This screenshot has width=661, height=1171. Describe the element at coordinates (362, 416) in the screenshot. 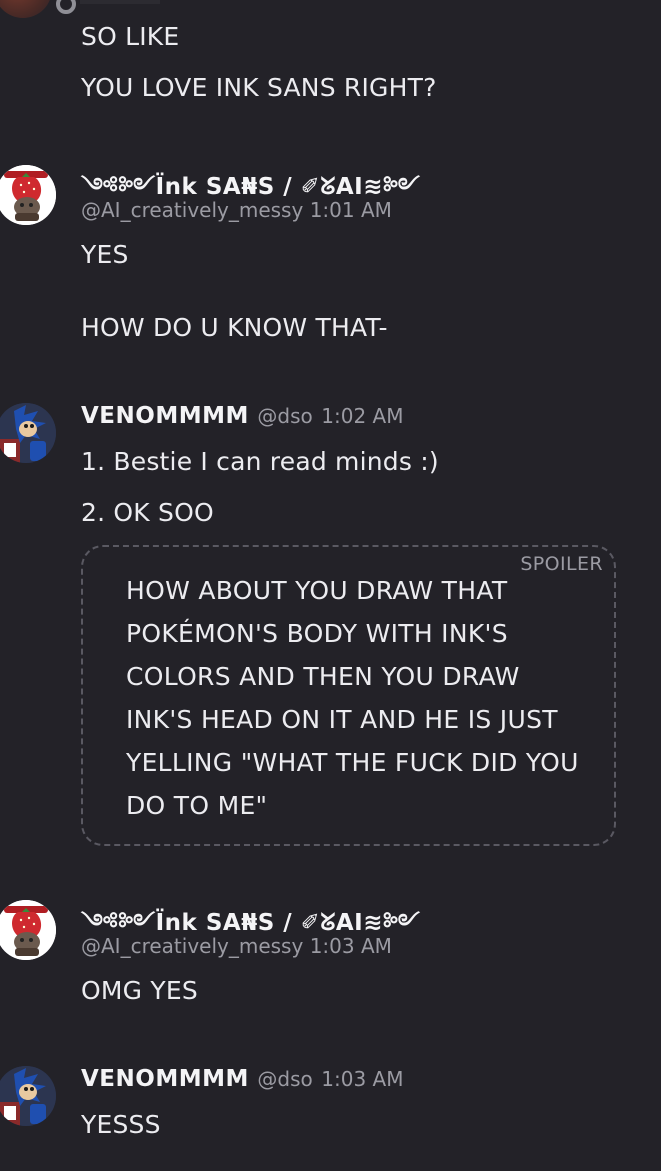

I see `message-timestamp: 1:02 AM` at that location.